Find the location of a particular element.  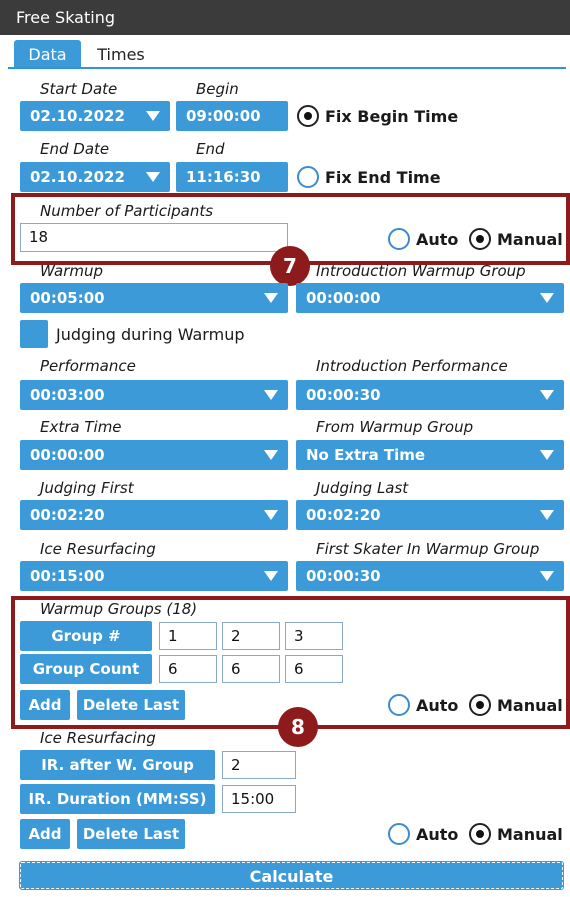

group-number-button: Group # is located at coordinates (86, 636).